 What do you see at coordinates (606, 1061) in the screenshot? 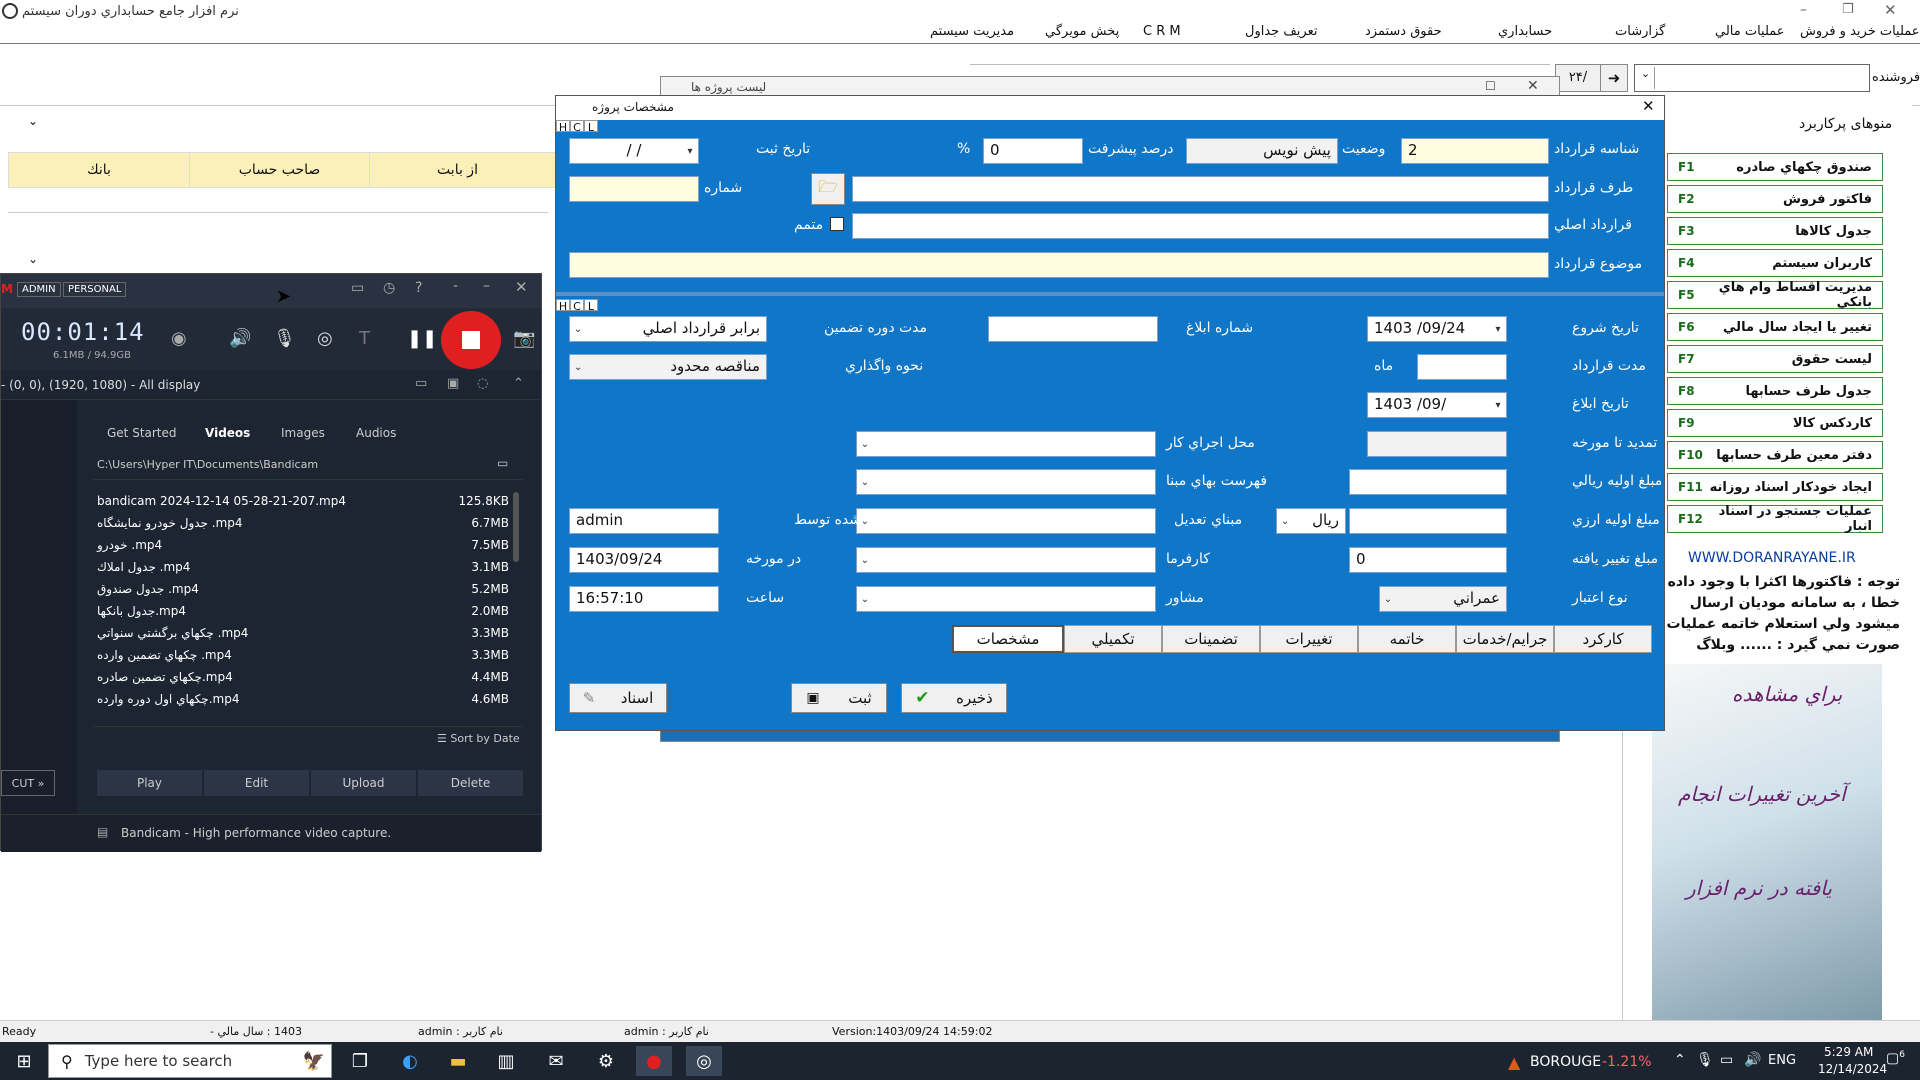
I see `settings-gear-icon: ⚙` at bounding box center [606, 1061].